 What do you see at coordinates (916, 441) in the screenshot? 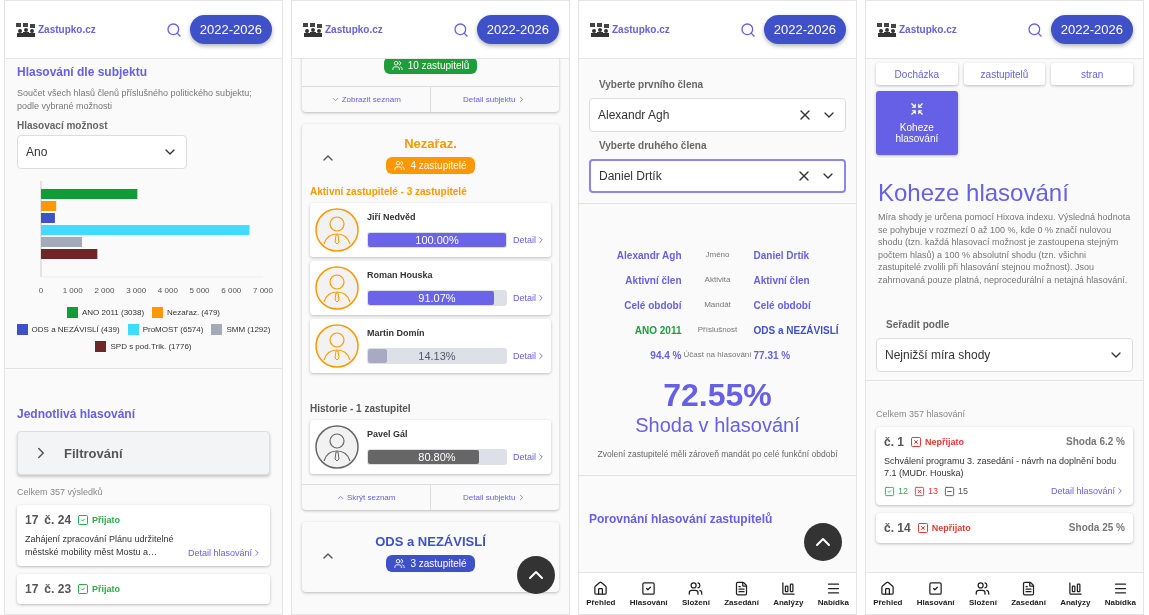
I see `cross-icon` at bounding box center [916, 441].